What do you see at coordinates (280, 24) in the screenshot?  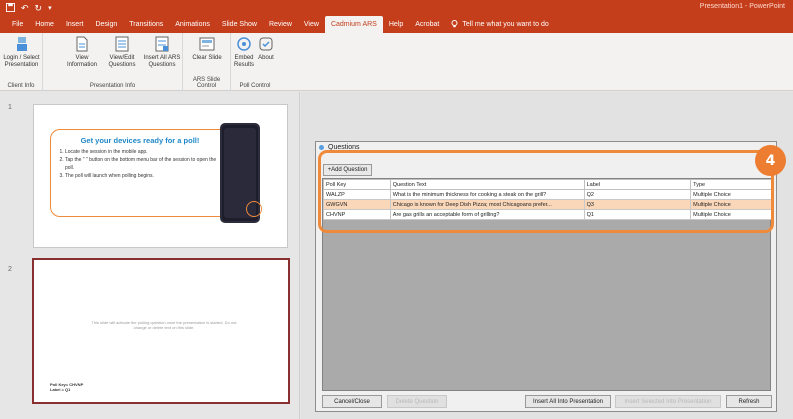 I see `tab-review: Review` at bounding box center [280, 24].